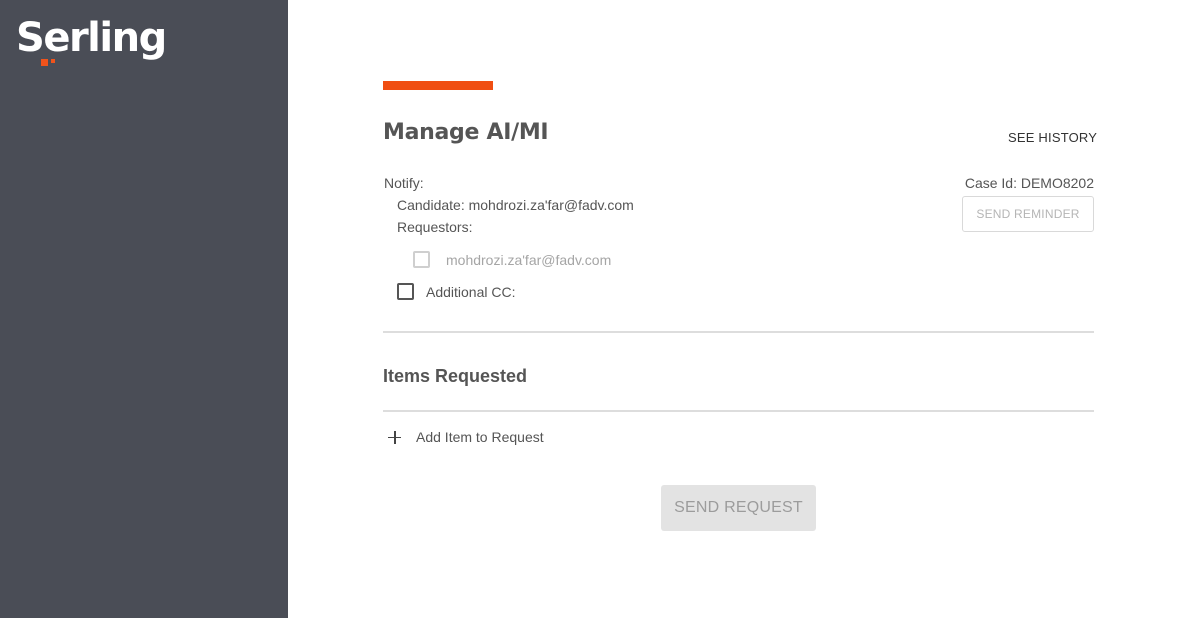 Image resolution: width=1185 pixels, height=618 pixels. I want to click on see-history-link: SEE HISTORY, so click(1052, 137).